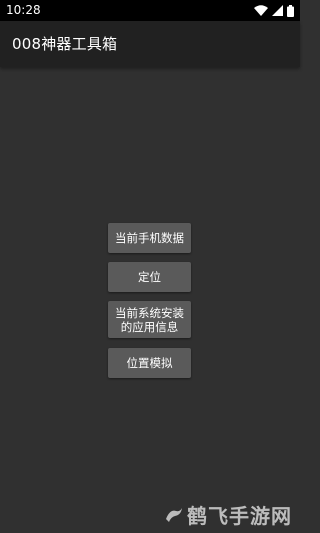 The image size is (320, 533). Describe the element at coordinates (261, 10) in the screenshot. I see `wifi-icon` at that location.